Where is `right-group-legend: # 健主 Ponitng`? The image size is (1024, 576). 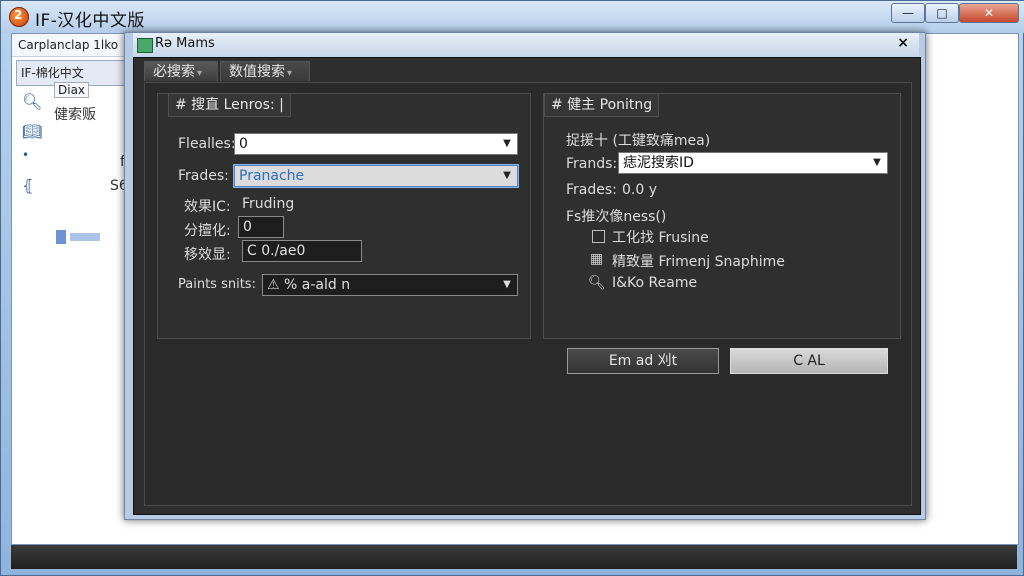 right-group-legend: # 健主 Ponitng is located at coordinates (602, 105).